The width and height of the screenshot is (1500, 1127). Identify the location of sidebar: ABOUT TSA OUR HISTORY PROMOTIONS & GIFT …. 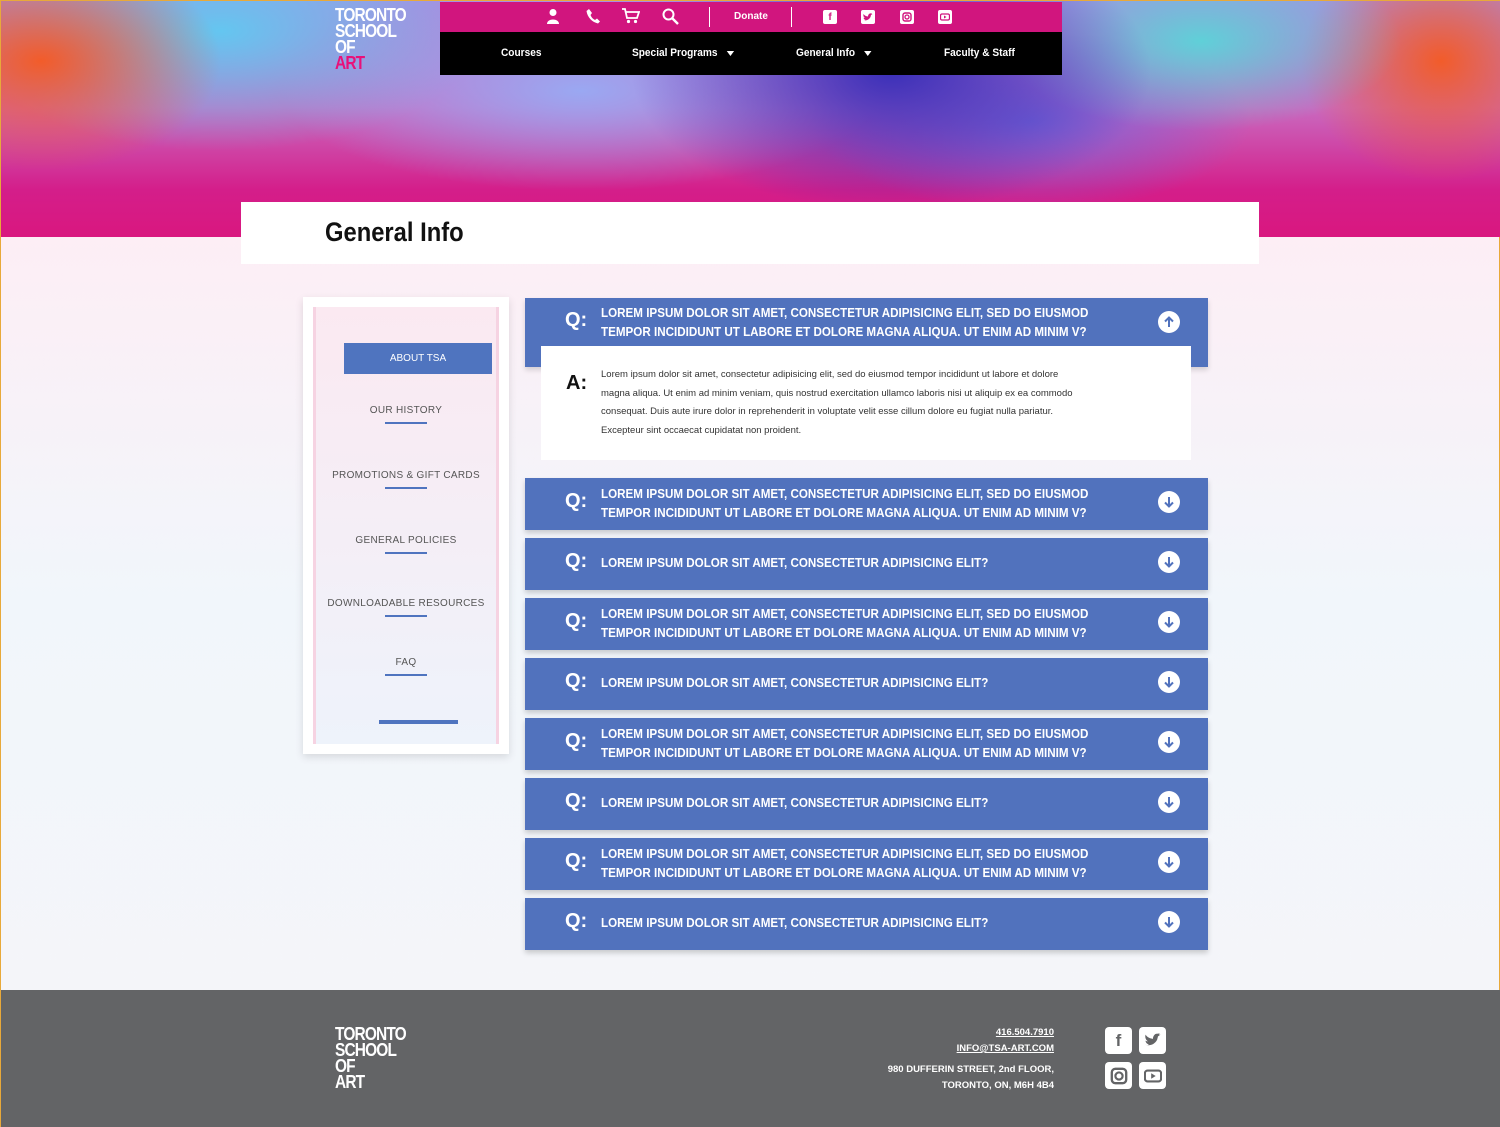
(406, 525).